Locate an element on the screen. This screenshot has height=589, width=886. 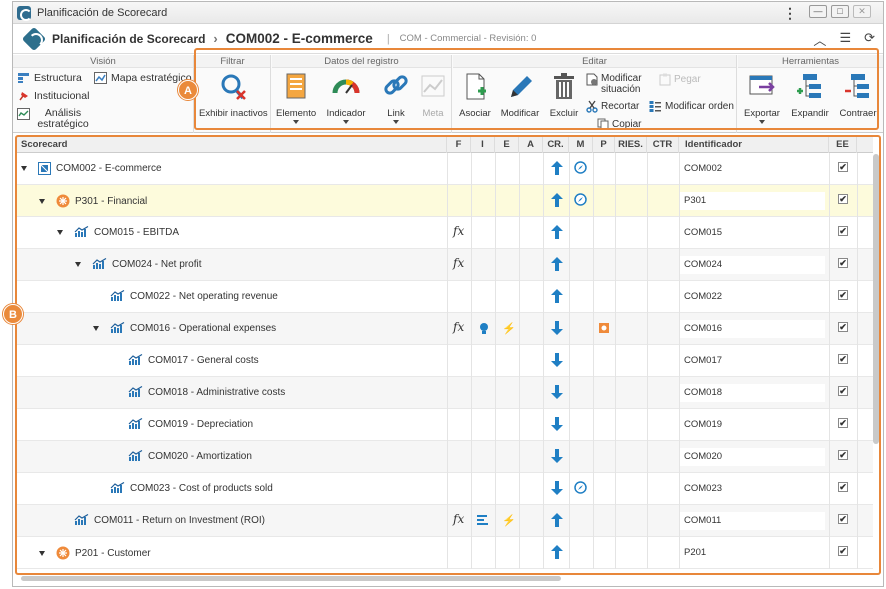
callout-a-badge: A is located at coordinates (188, 90).